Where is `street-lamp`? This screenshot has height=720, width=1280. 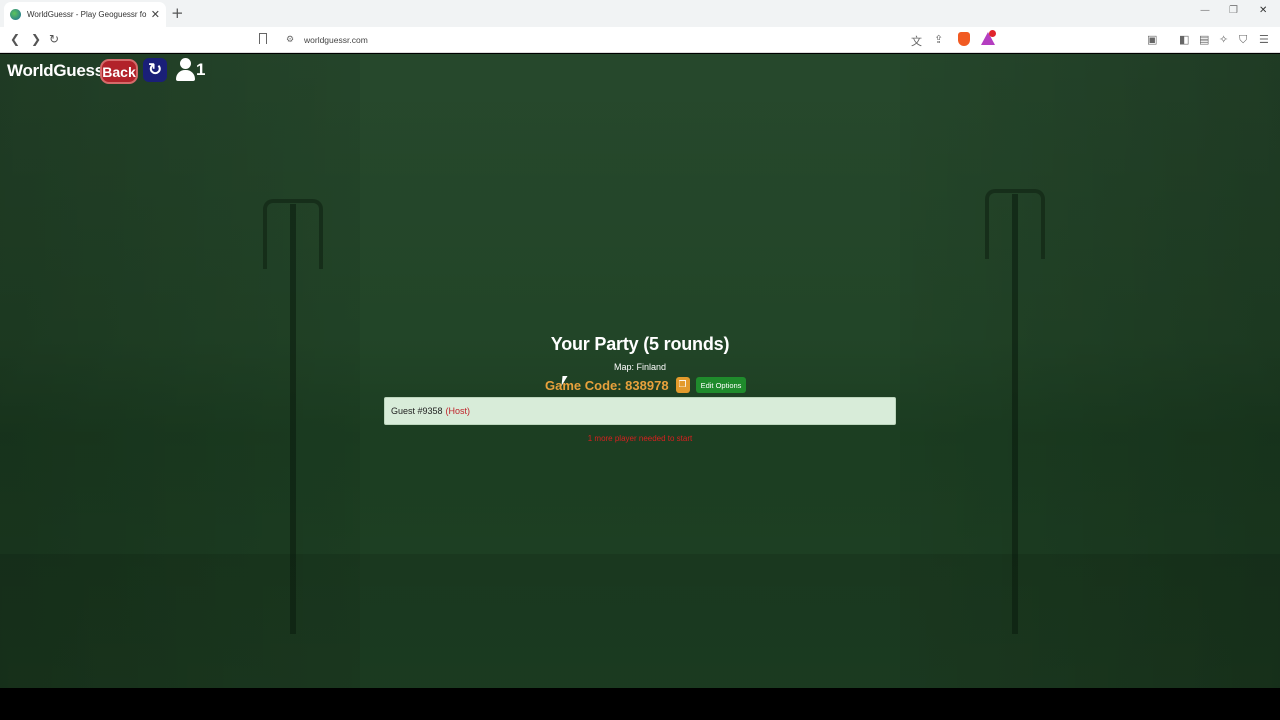 street-lamp is located at coordinates (1015, 414).